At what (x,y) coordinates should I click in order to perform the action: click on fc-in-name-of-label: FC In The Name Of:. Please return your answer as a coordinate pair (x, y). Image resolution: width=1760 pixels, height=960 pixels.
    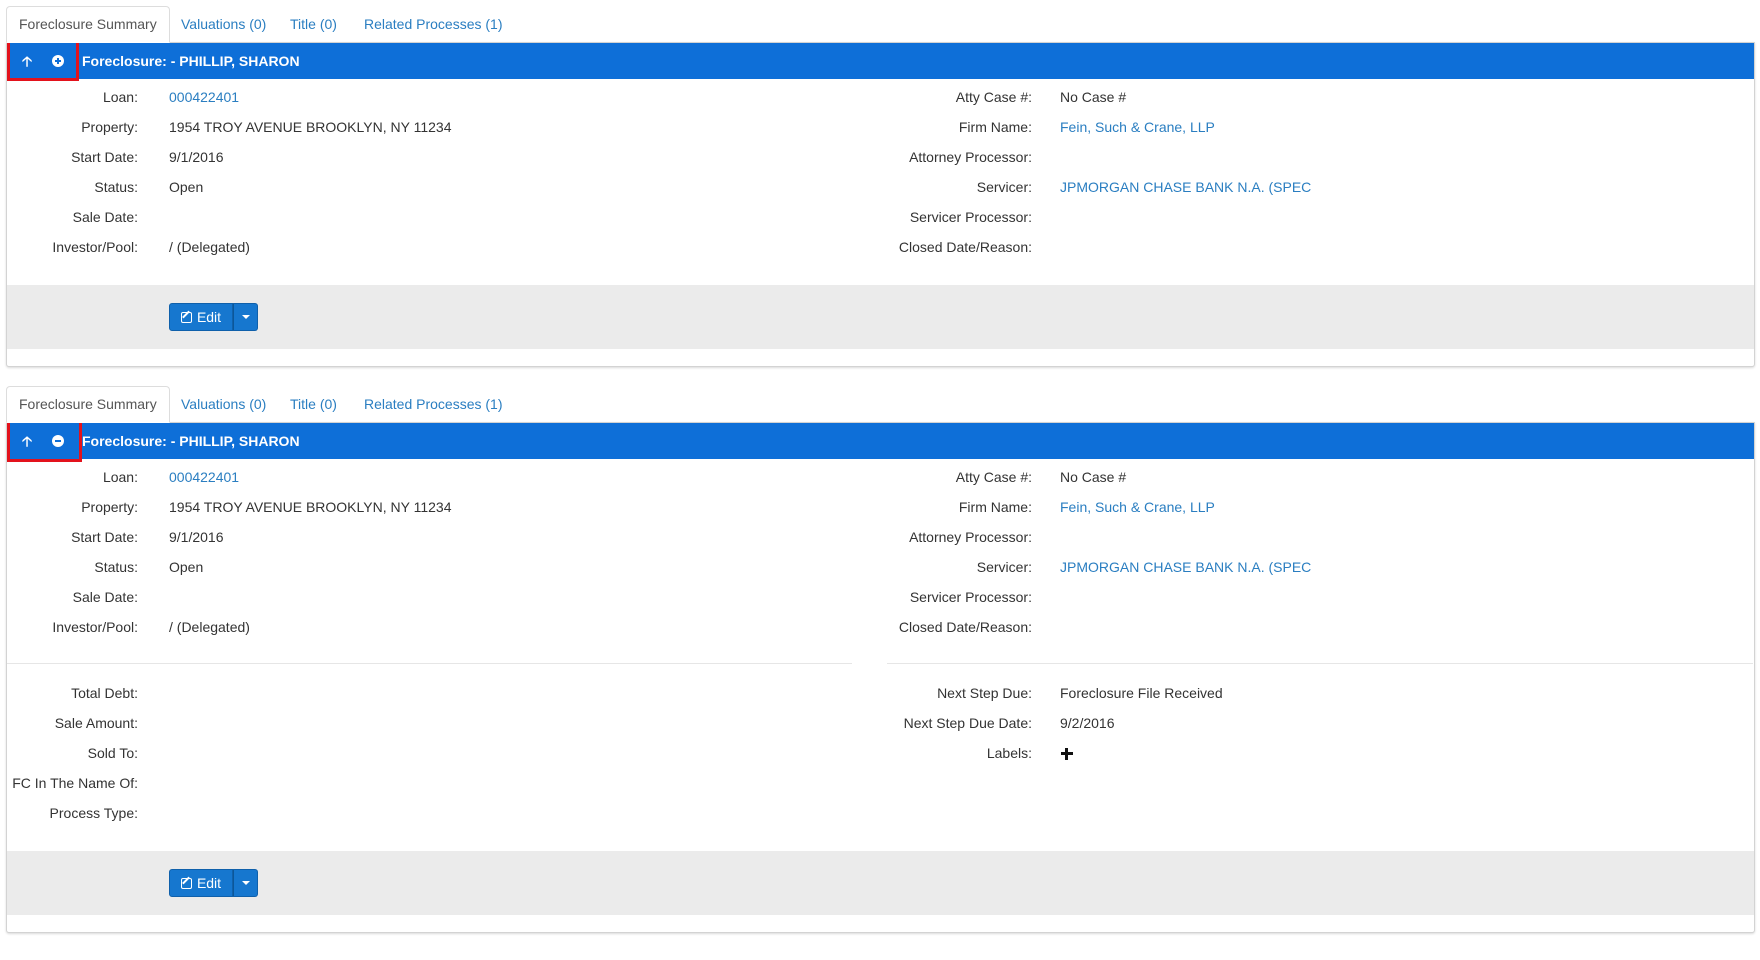
    Looking at the image, I should click on (75, 783).